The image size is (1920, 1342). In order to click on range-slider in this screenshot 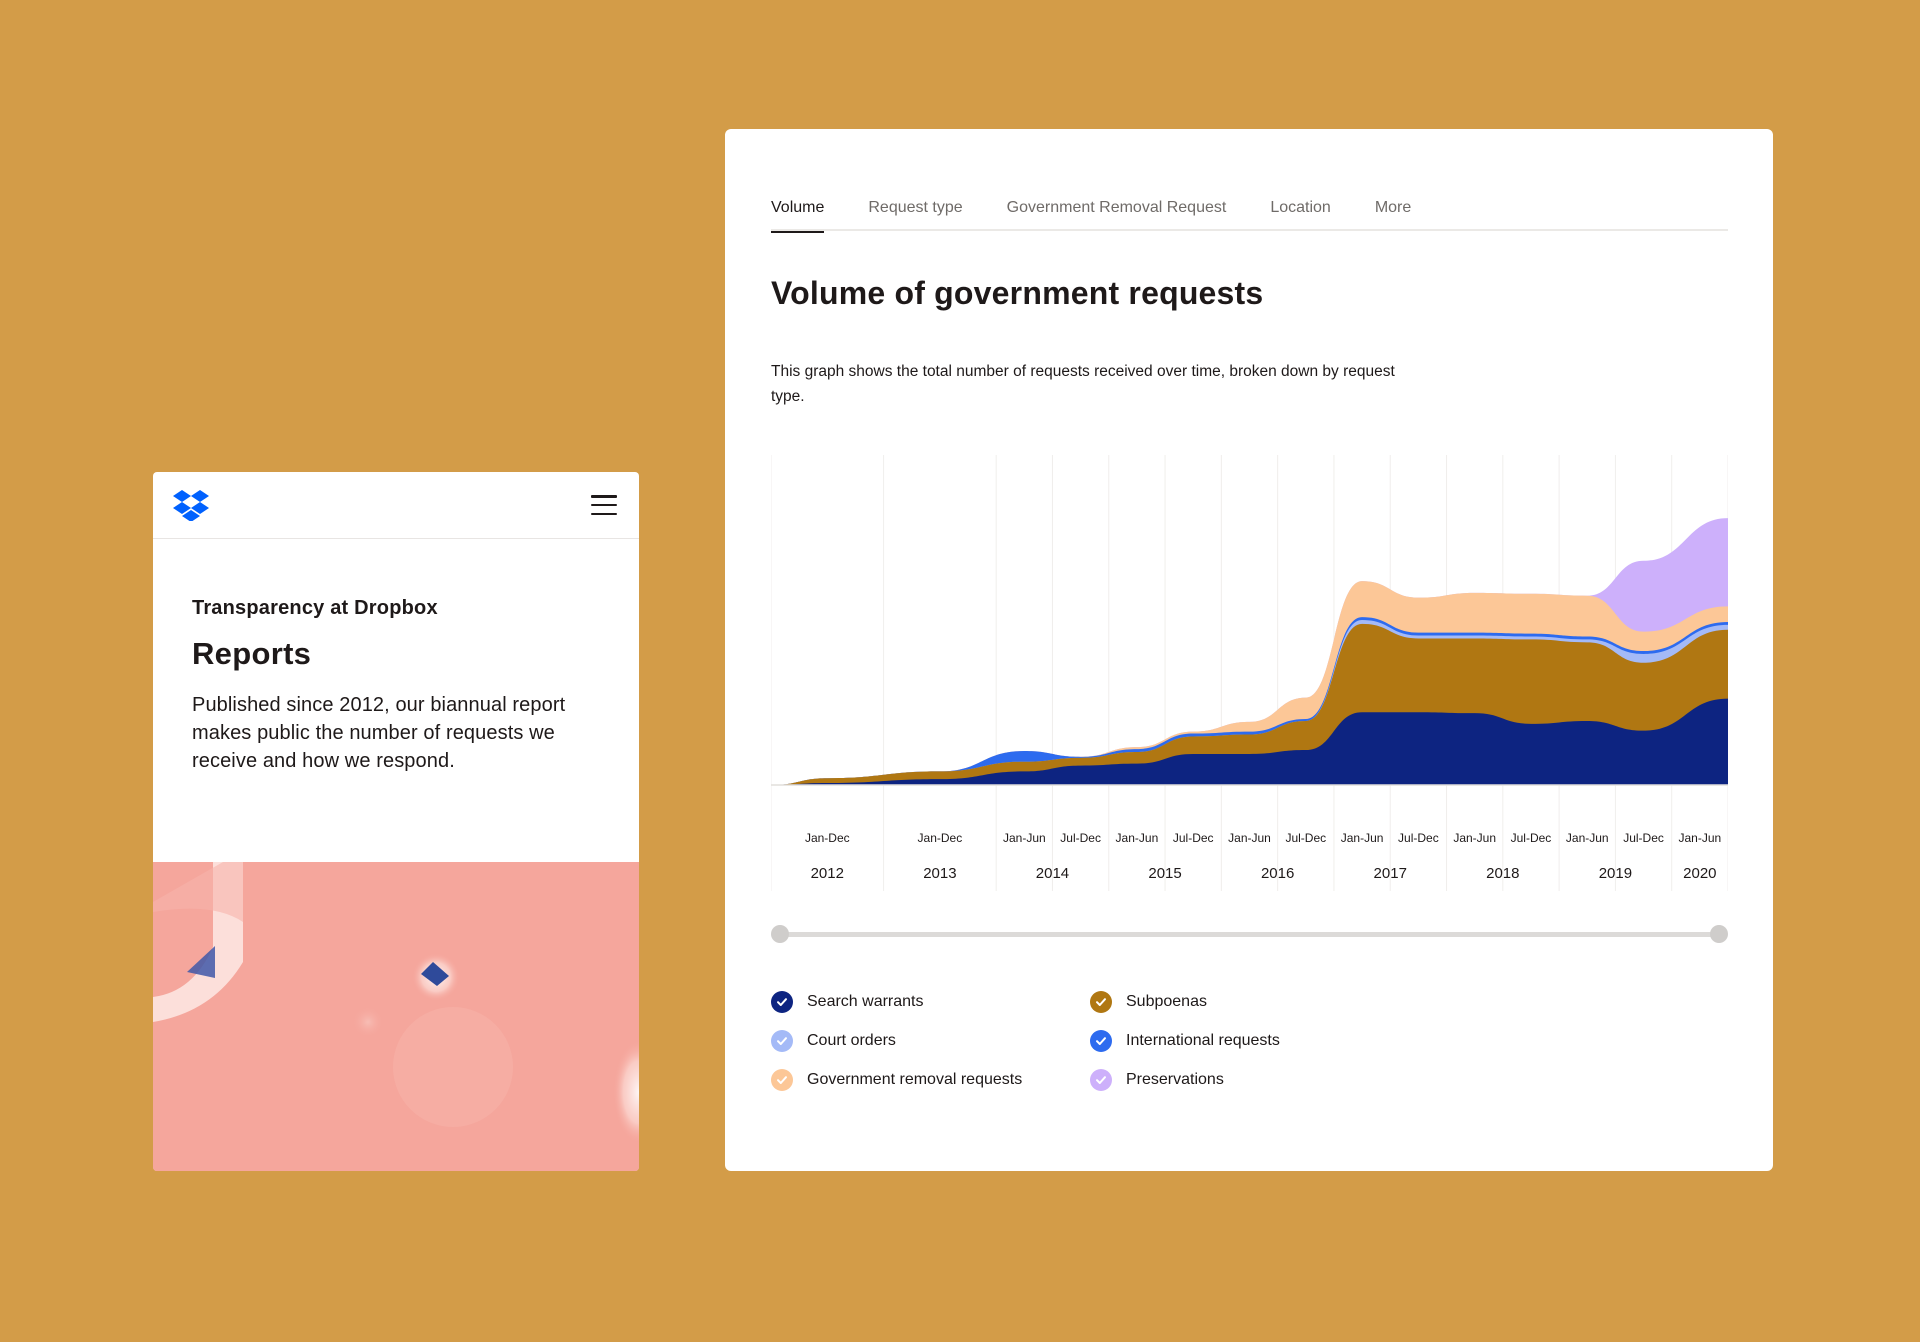, I will do `click(1249, 934)`.